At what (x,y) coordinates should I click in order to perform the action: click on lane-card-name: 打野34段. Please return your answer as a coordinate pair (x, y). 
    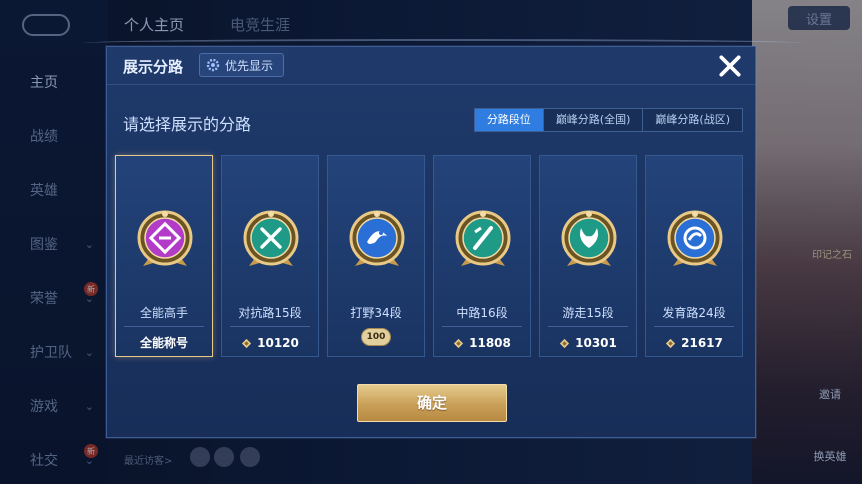
    Looking at the image, I should click on (376, 313).